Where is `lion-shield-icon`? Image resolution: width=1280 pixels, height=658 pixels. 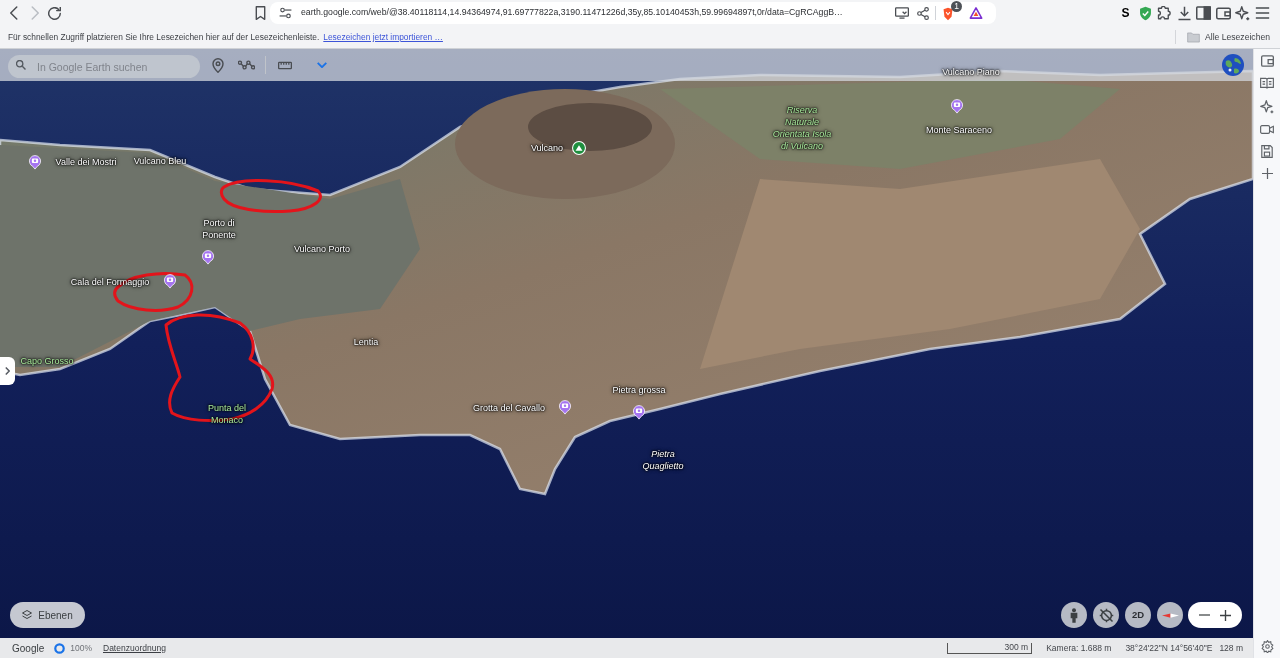 lion-shield-icon is located at coordinates (948, 13).